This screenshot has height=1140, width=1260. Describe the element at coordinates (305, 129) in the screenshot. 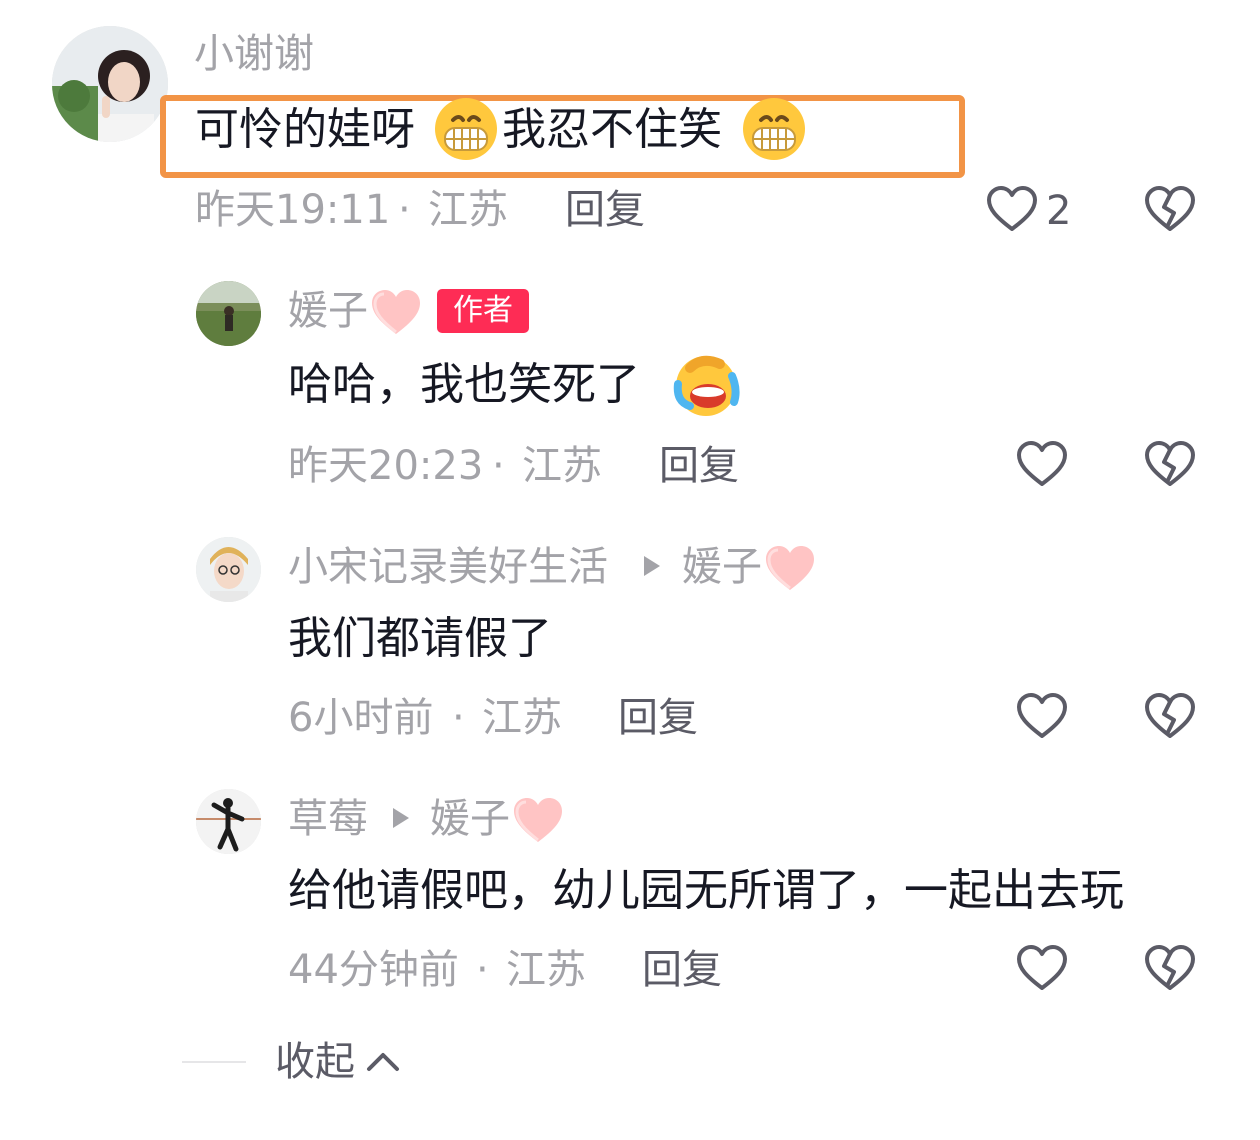

I see `comment-text-part1: 可怜的娃呀` at that location.